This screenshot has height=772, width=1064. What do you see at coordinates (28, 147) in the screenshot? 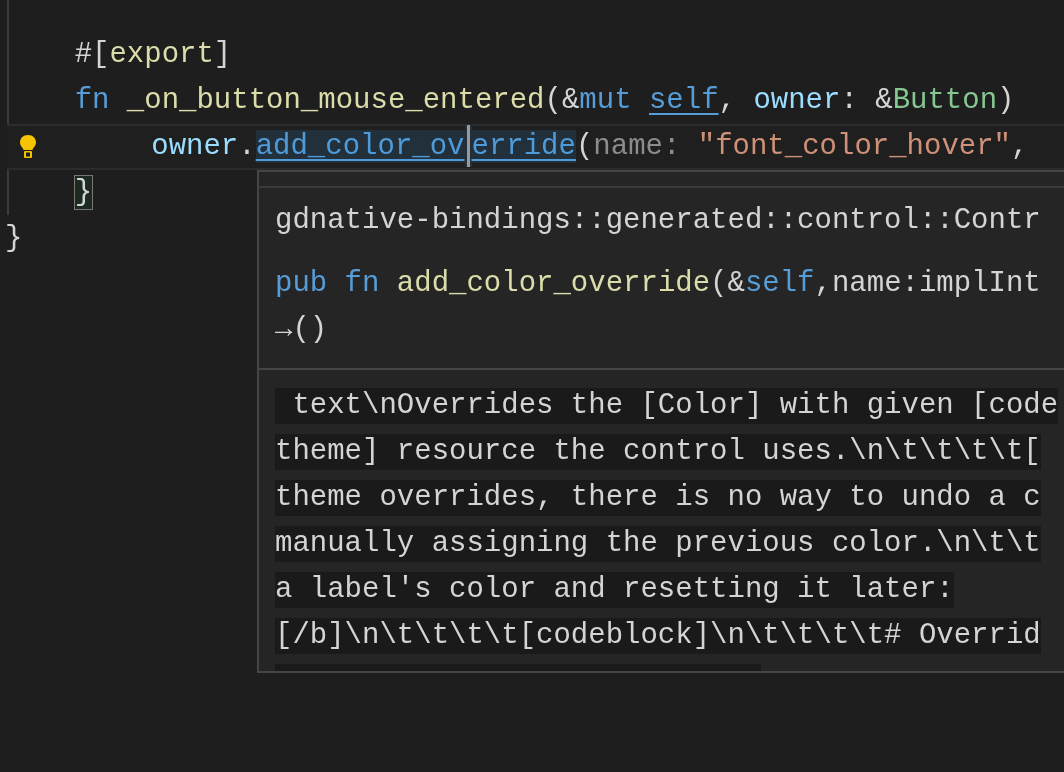
I see `lightbulb-icon` at bounding box center [28, 147].